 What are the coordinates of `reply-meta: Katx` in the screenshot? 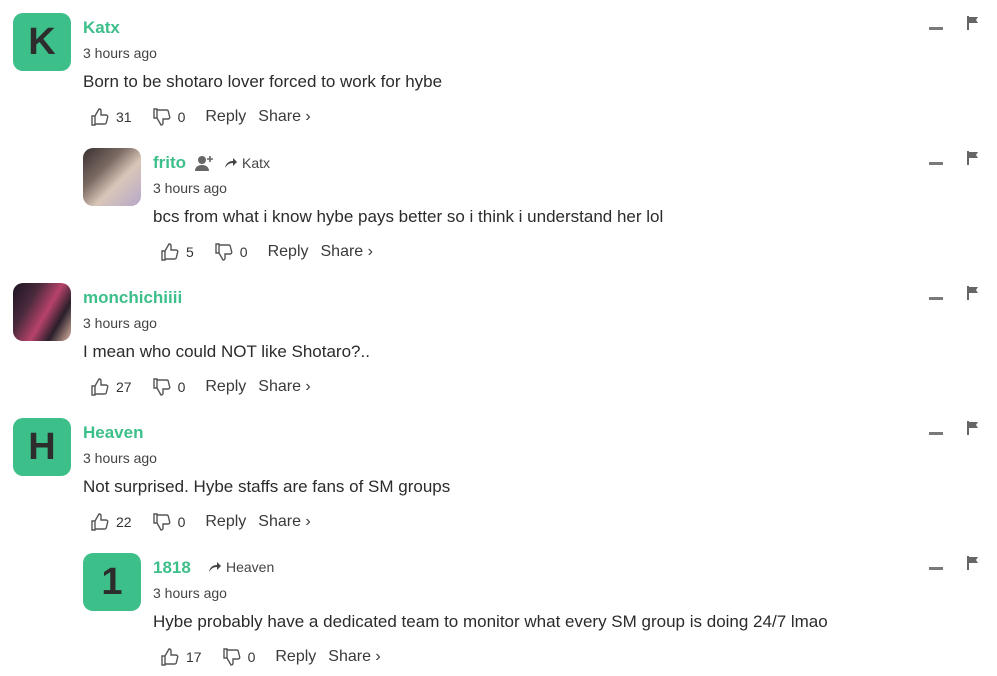 It's located at (231, 163).